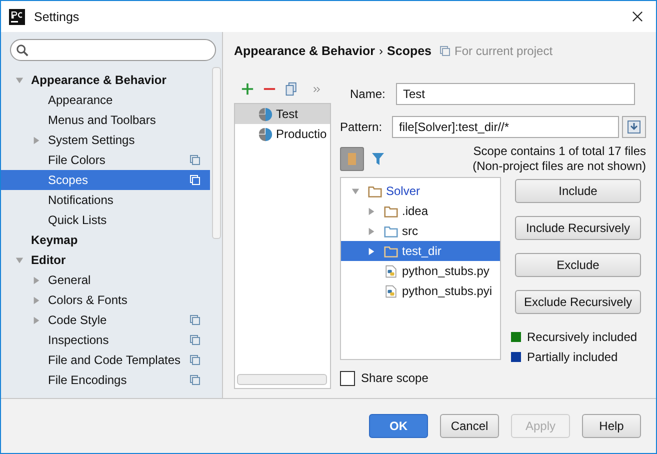 Image resolution: width=657 pixels, height=454 pixels. I want to click on action-button: Exclude Recursively, so click(578, 302).